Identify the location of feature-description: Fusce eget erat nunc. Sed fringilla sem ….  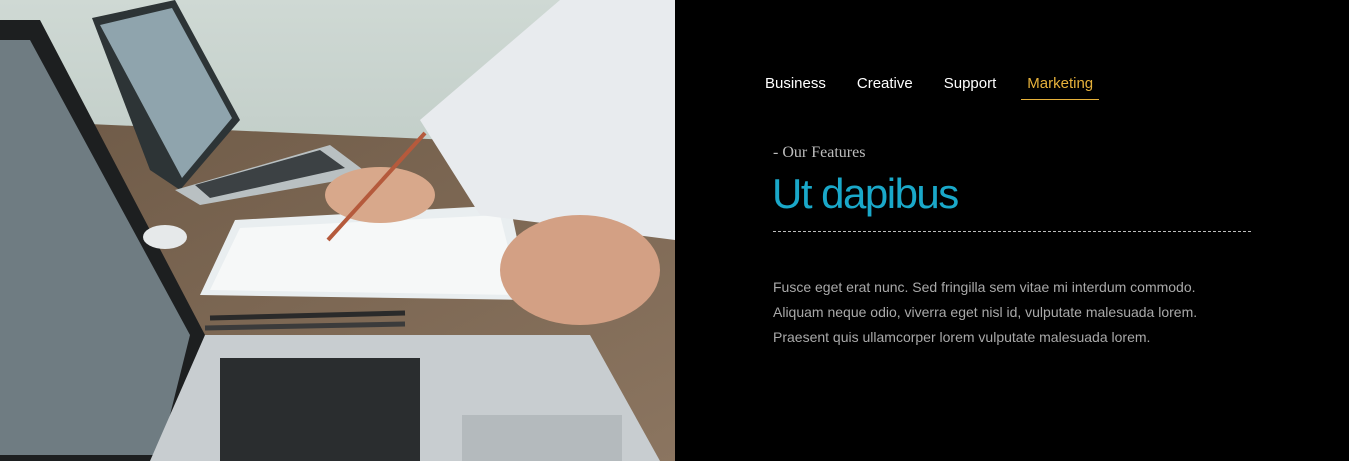
(1003, 312).